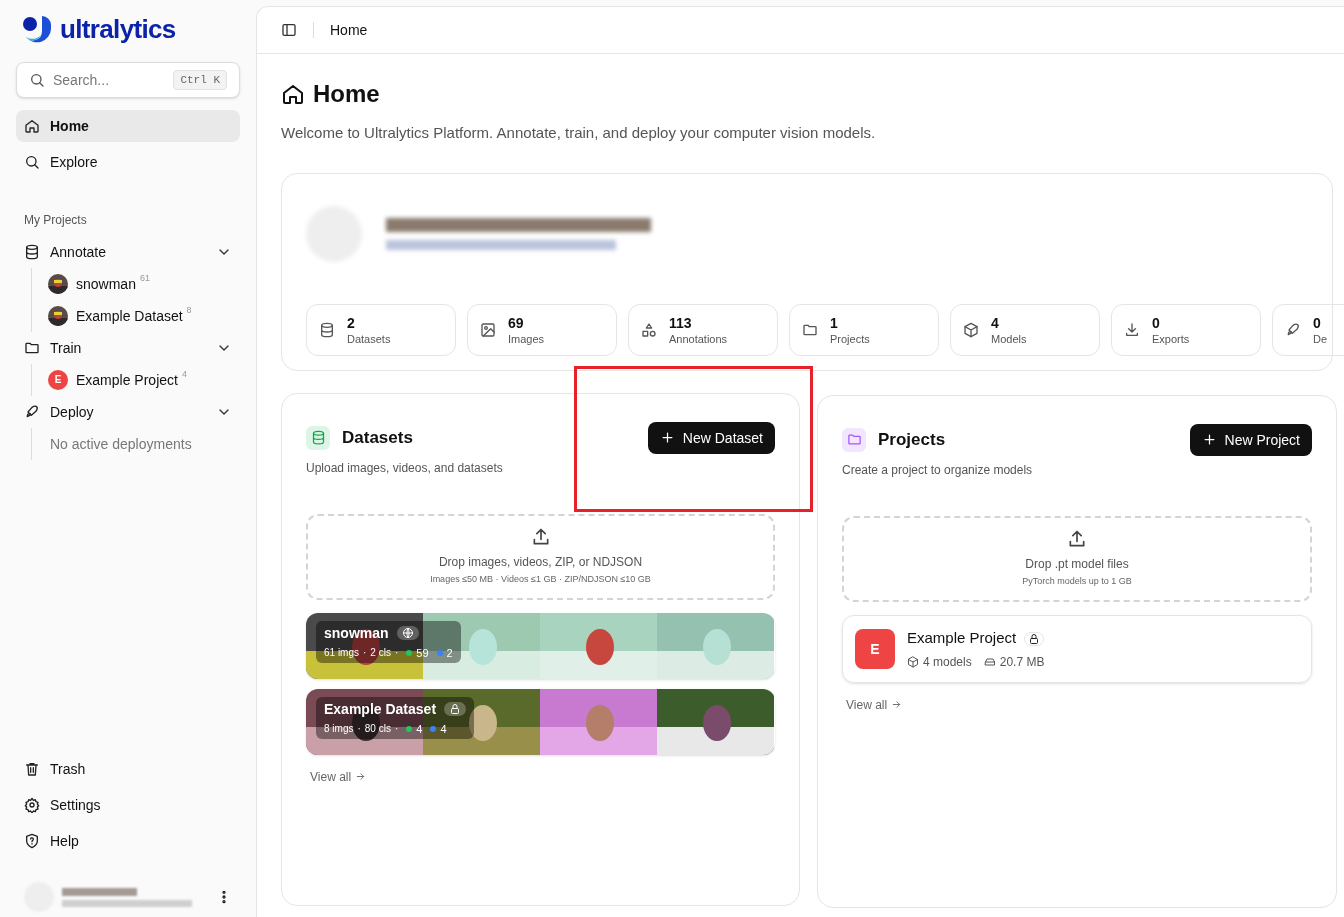 This screenshot has width=1344, height=917. Describe the element at coordinates (369, 339) in the screenshot. I see `stat-label: Datasets` at that location.